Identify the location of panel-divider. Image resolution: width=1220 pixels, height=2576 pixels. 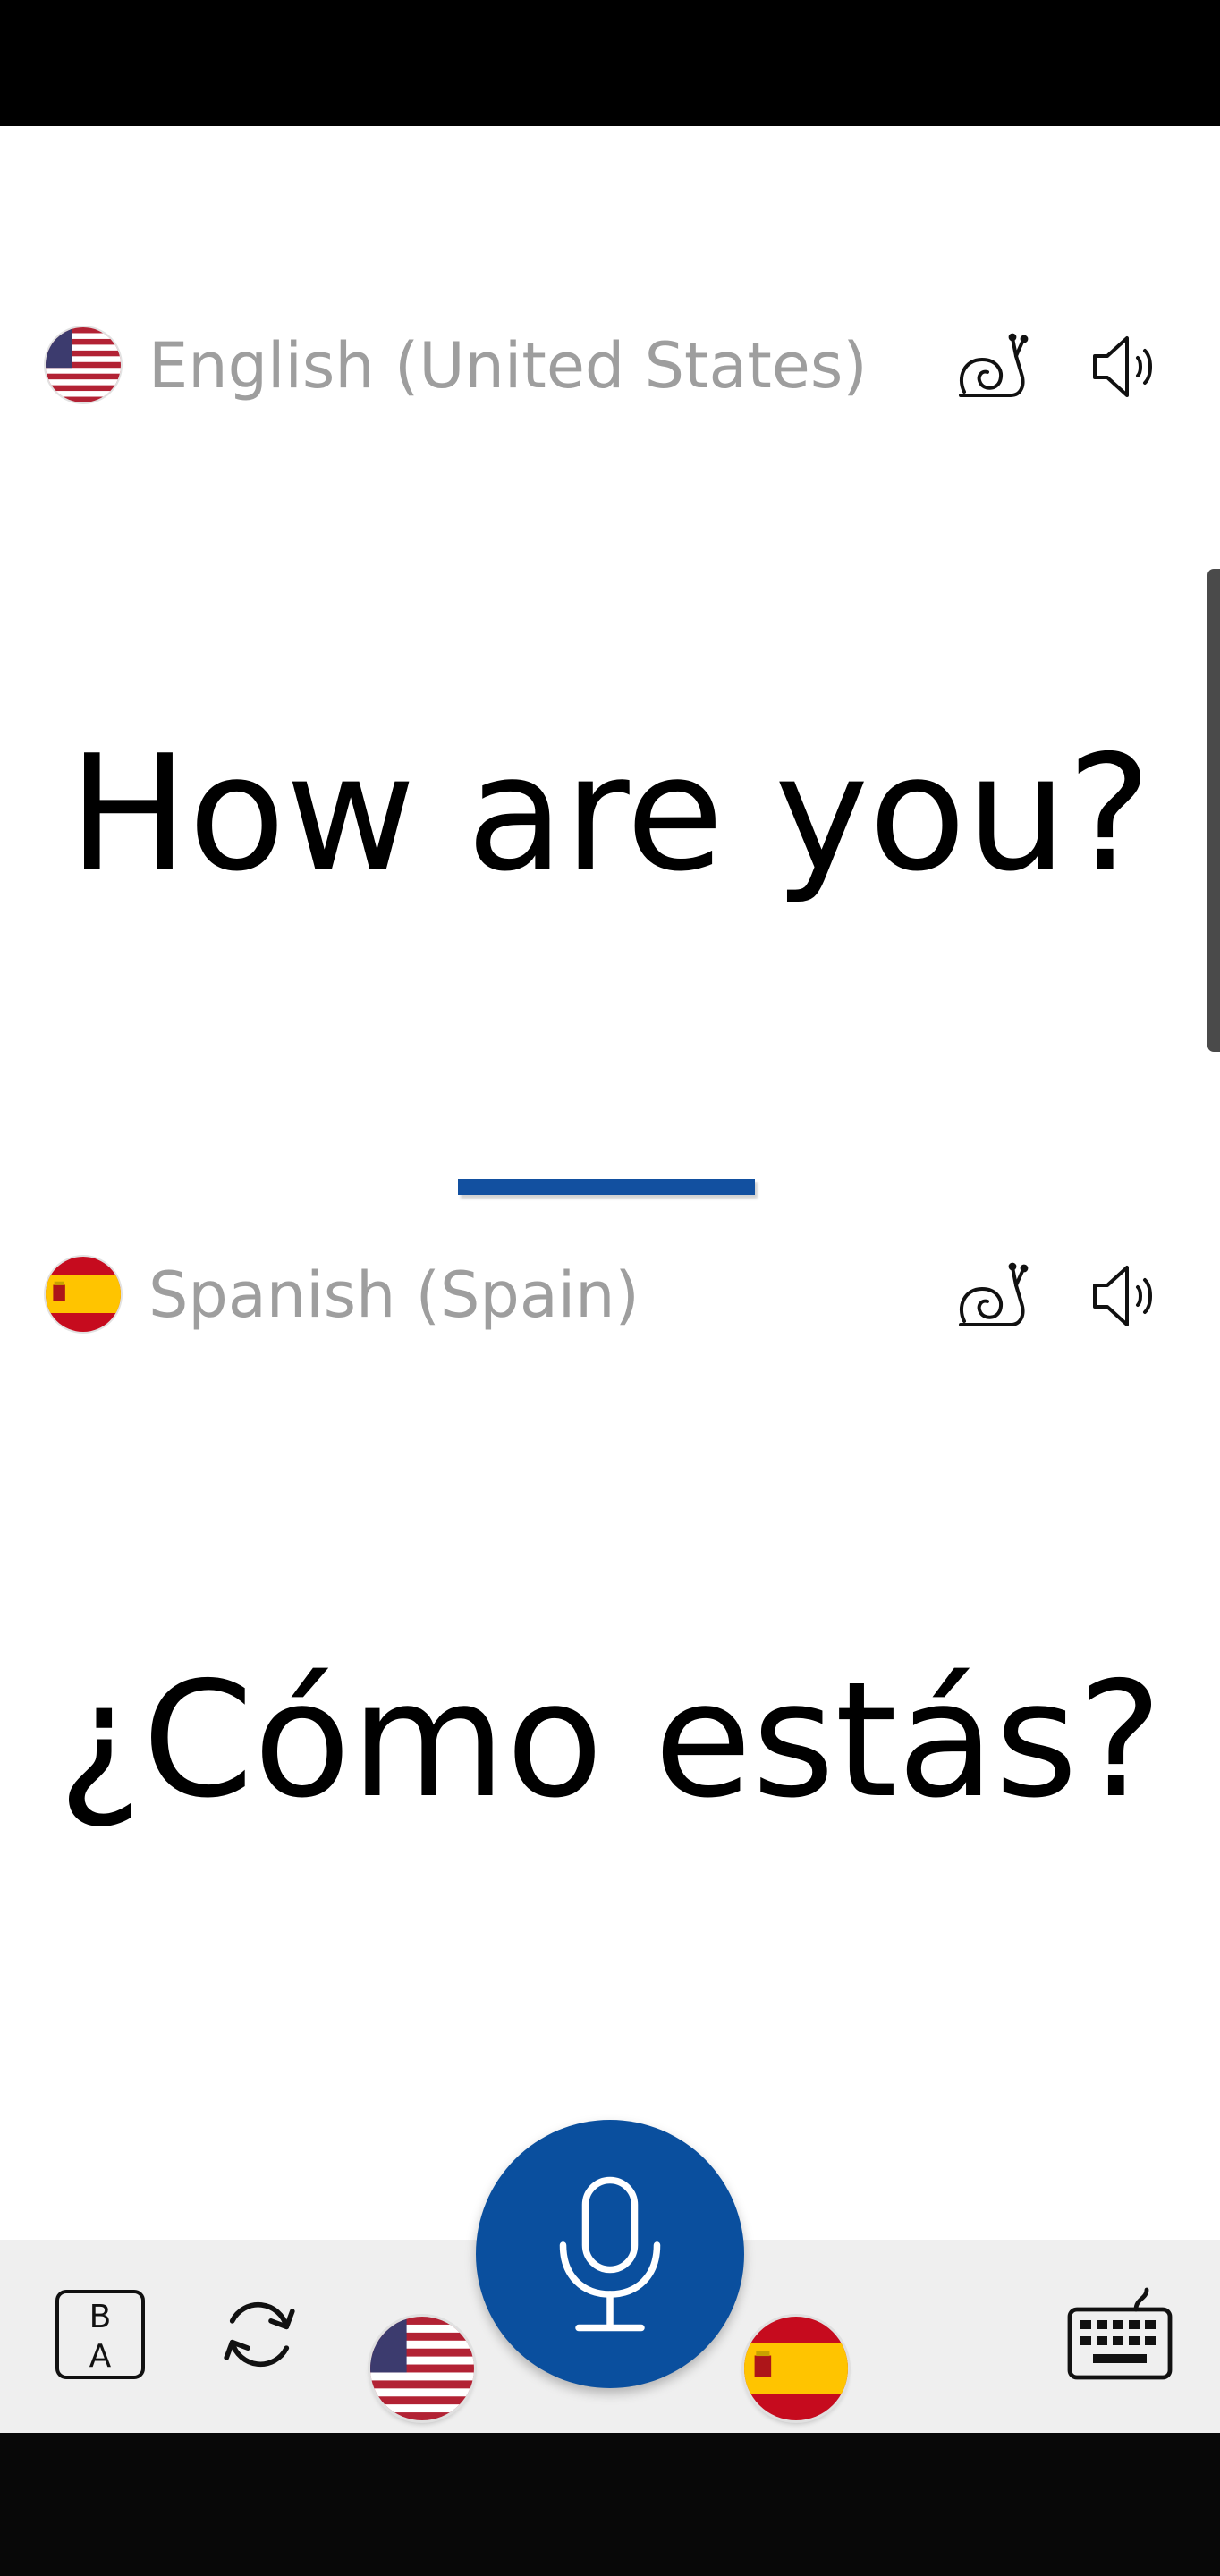
(607, 1187).